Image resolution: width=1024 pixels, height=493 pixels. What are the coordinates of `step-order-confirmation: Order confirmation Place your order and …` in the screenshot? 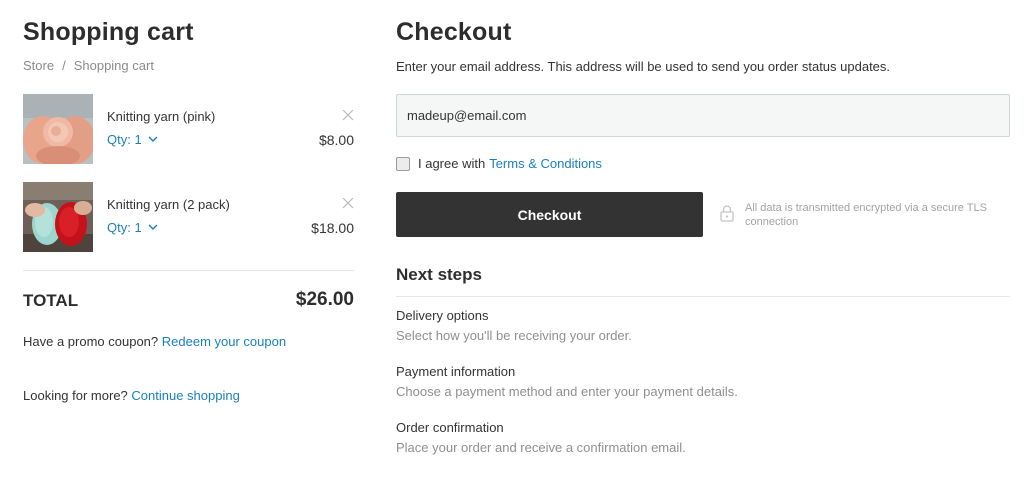 It's located at (541, 437).